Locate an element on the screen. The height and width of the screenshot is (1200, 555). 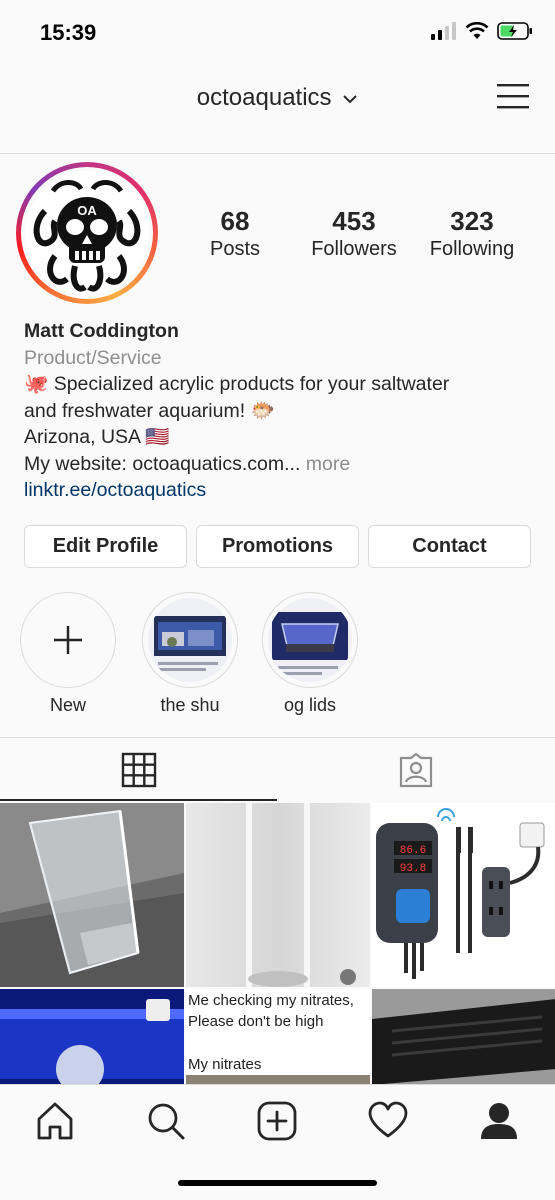
svg-text: OA is located at coordinates (87, 210).